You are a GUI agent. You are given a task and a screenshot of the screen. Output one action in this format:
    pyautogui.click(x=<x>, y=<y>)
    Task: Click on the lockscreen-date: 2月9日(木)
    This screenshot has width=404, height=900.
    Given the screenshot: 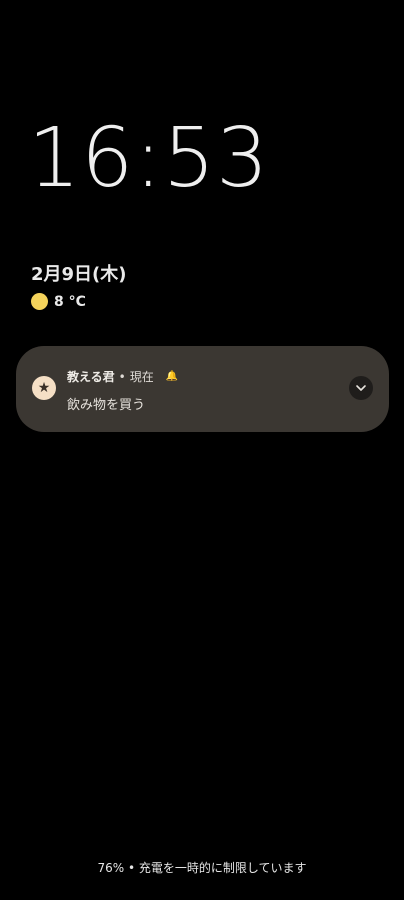 What is the action you would take?
    pyautogui.click(x=79, y=274)
    